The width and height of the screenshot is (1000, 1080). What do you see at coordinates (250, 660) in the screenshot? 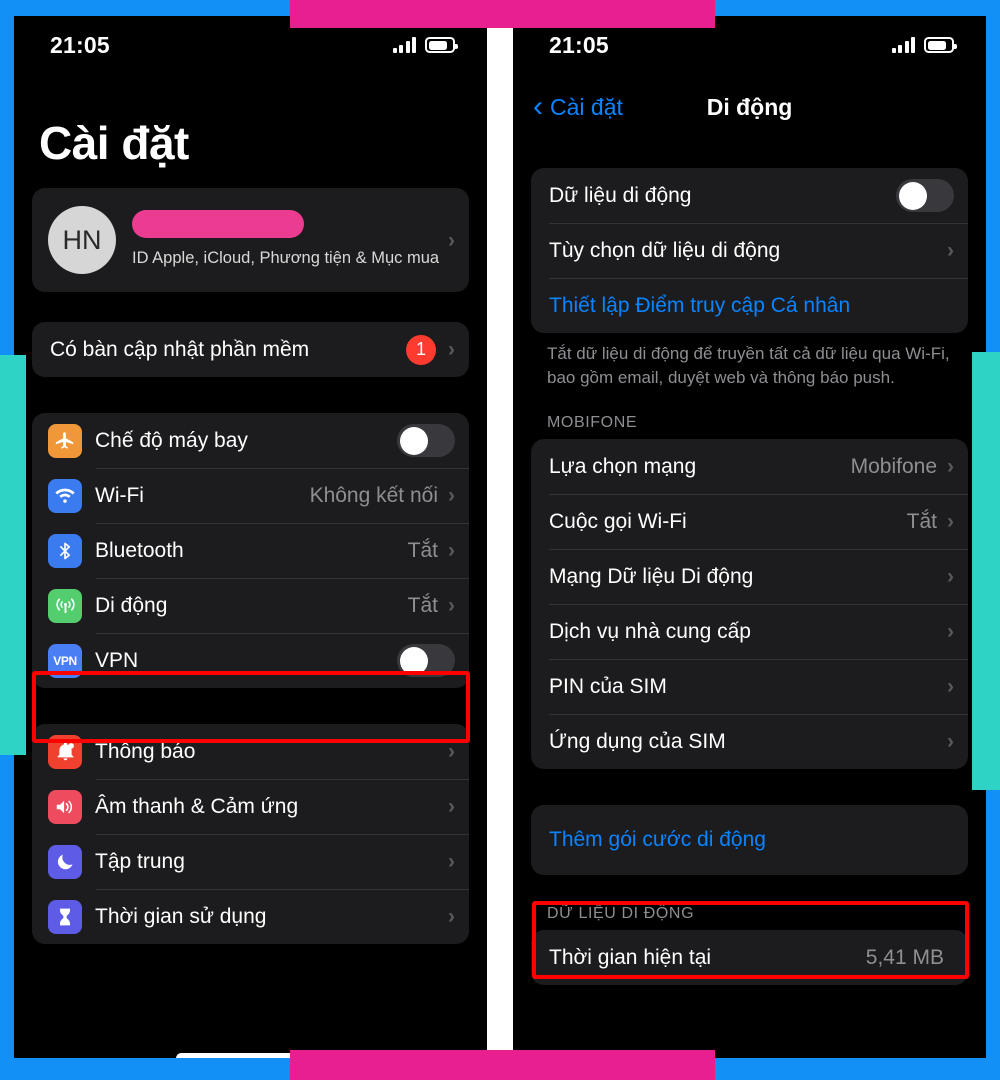
I see `row-vpn: VPN VPN` at bounding box center [250, 660].